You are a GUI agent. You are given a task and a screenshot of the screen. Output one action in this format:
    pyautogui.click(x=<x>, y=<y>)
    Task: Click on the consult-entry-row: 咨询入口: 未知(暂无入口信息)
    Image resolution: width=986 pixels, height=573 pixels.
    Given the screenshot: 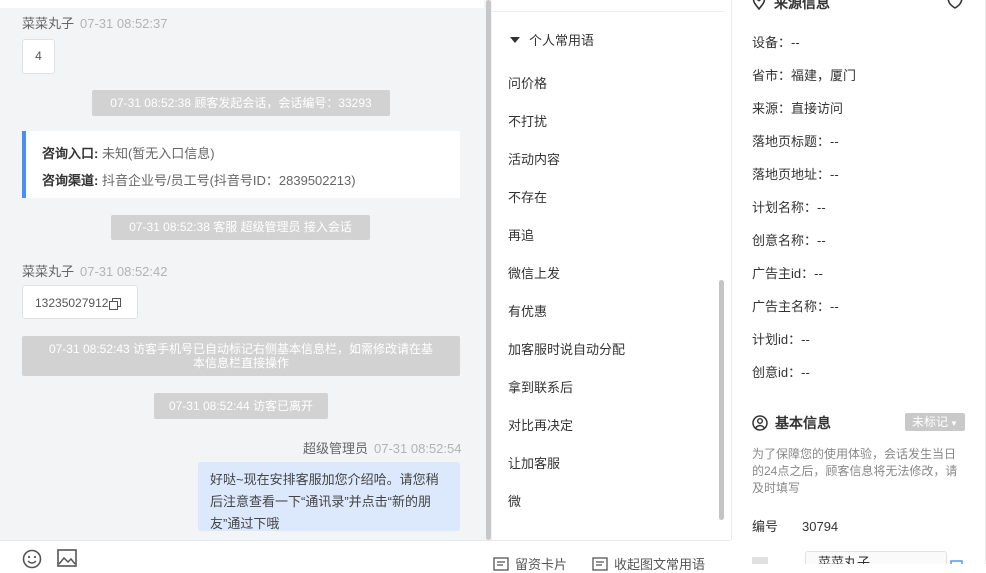 What is the action you would take?
    pyautogui.click(x=128, y=152)
    